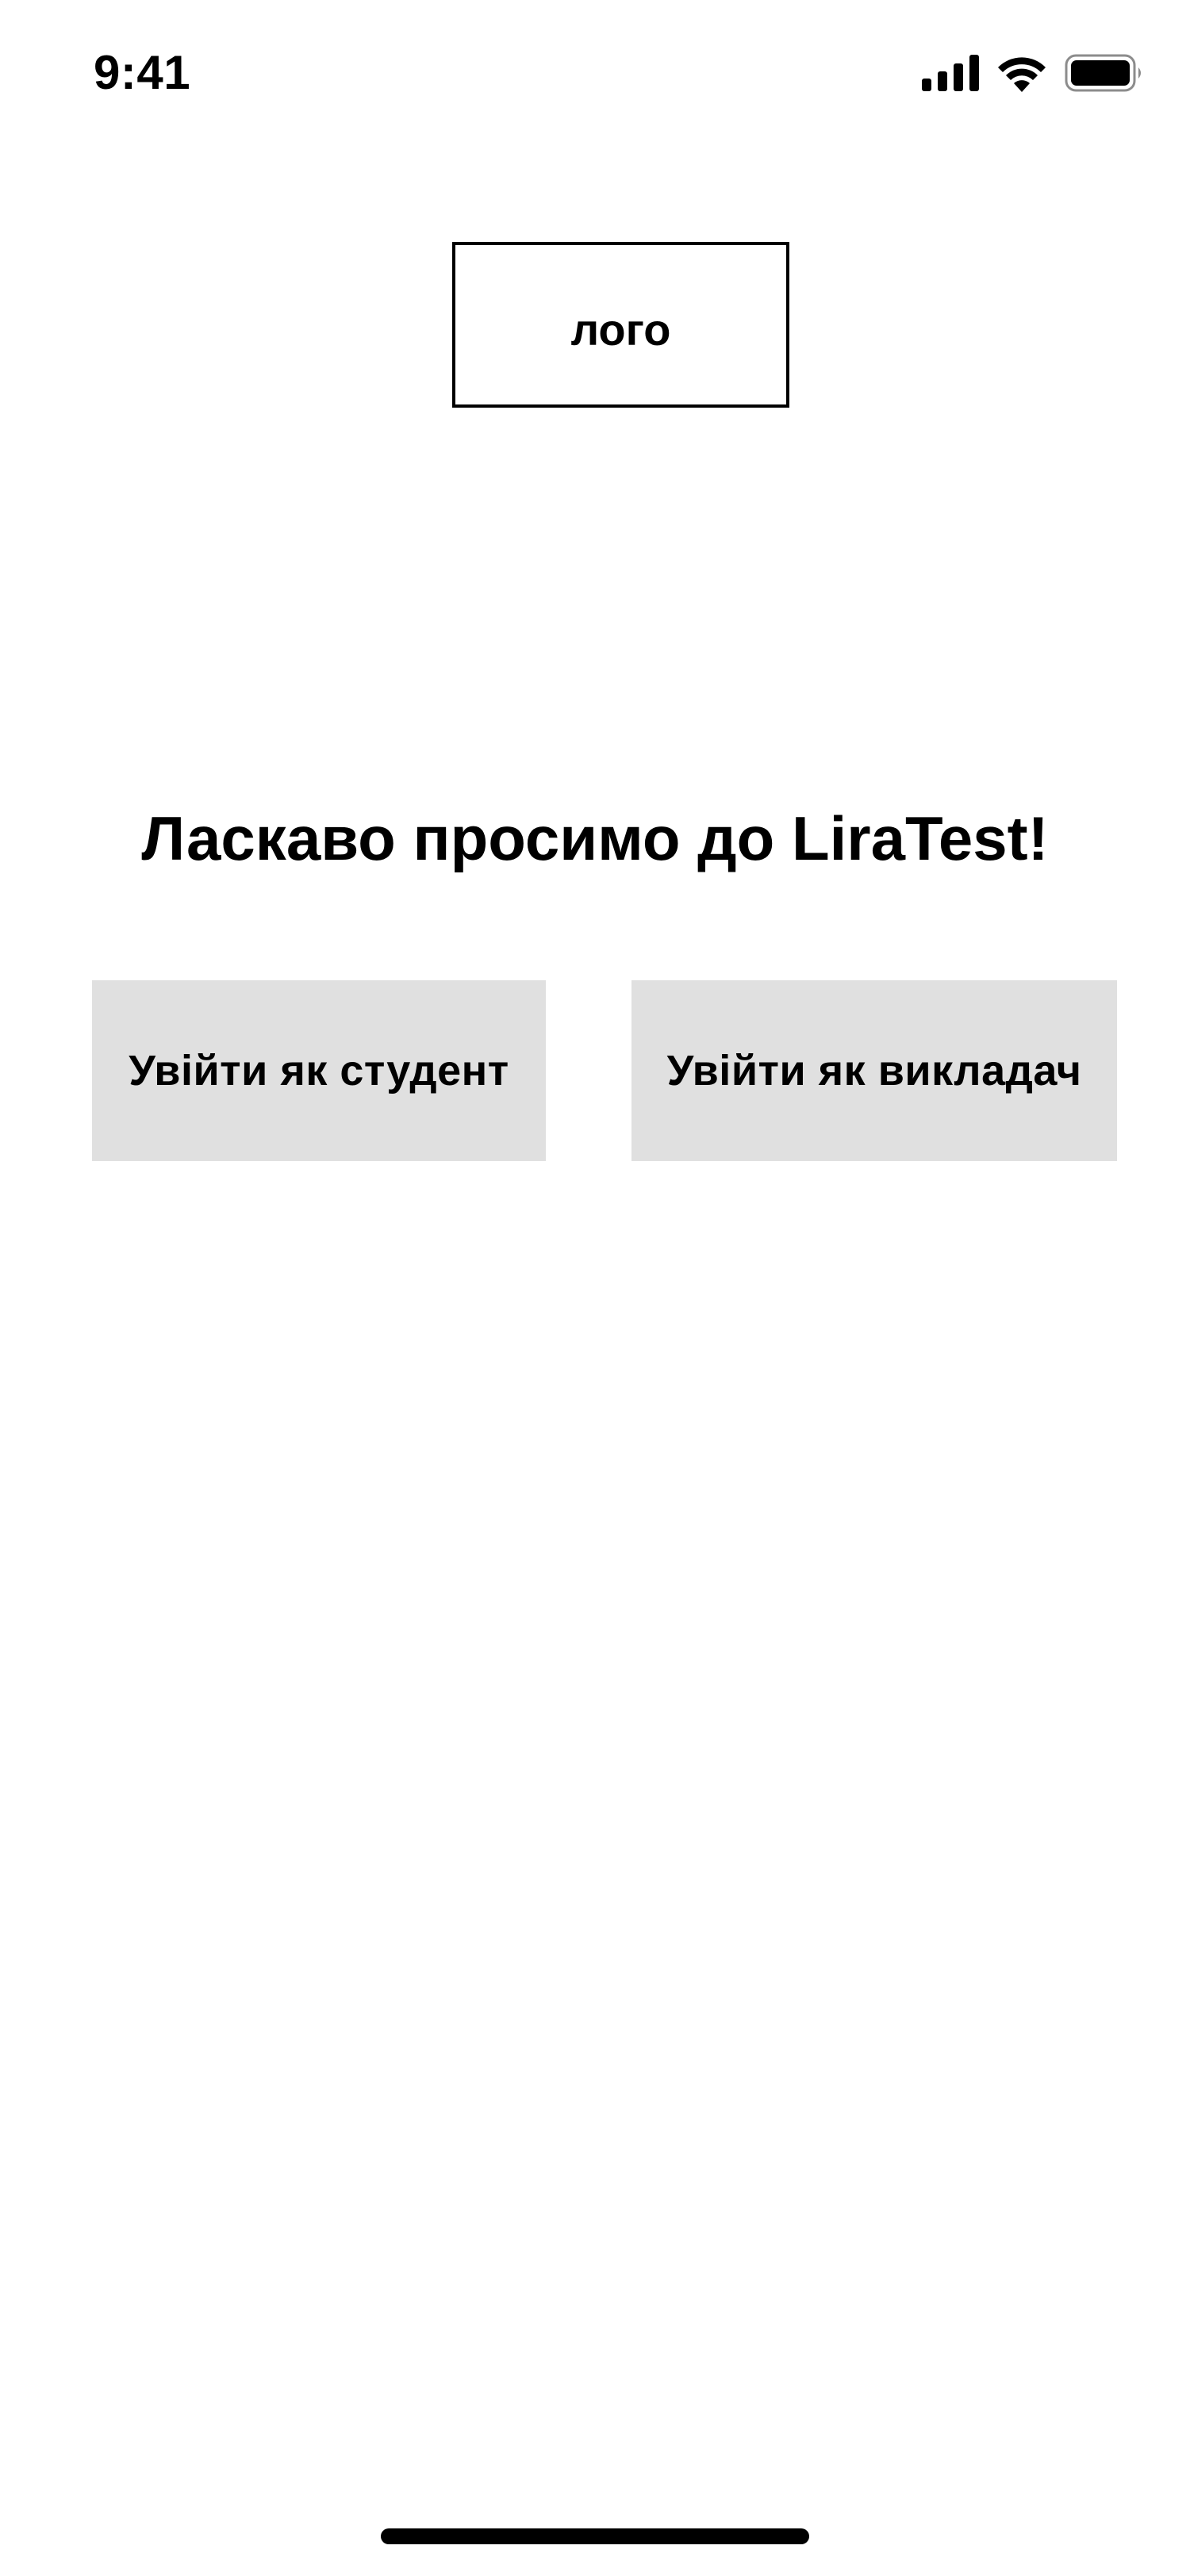 Image resolution: width=1190 pixels, height=2576 pixels. What do you see at coordinates (595, 838) in the screenshot?
I see `welcome-title: Ласкаво просимо до LiraTest!` at bounding box center [595, 838].